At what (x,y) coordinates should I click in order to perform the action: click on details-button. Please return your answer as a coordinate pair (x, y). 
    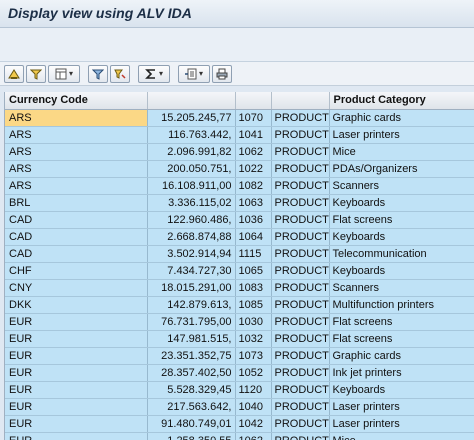
    Looking at the image, I should click on (14, 73).